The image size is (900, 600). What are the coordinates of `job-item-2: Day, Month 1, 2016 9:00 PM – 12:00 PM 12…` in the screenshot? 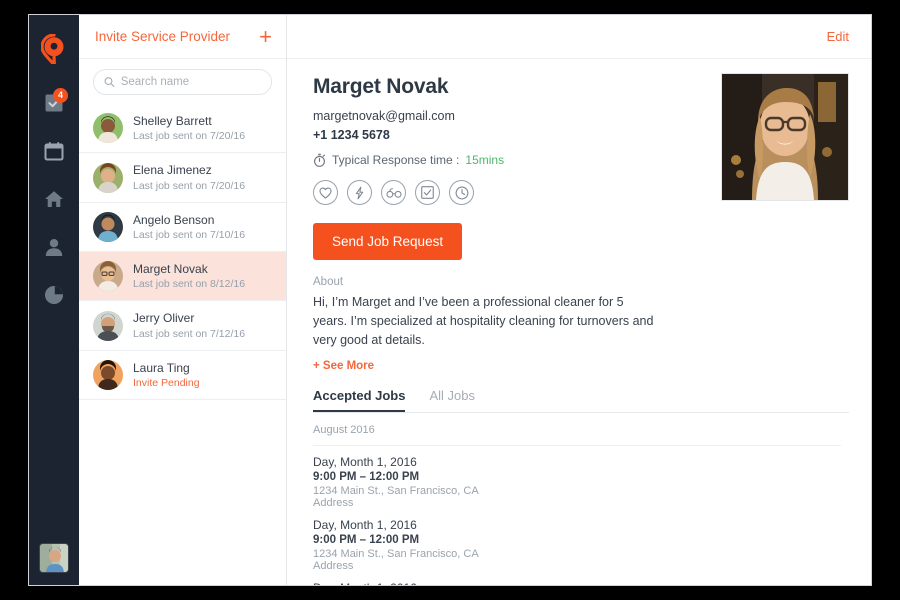 It's located at (581, 578).